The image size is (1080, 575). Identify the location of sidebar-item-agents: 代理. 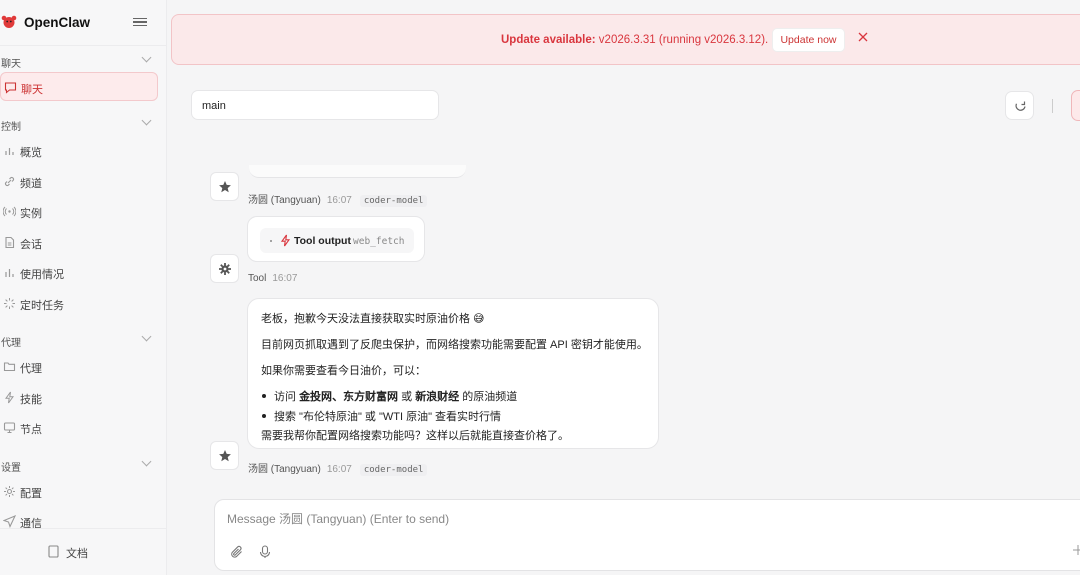
(79, 366).